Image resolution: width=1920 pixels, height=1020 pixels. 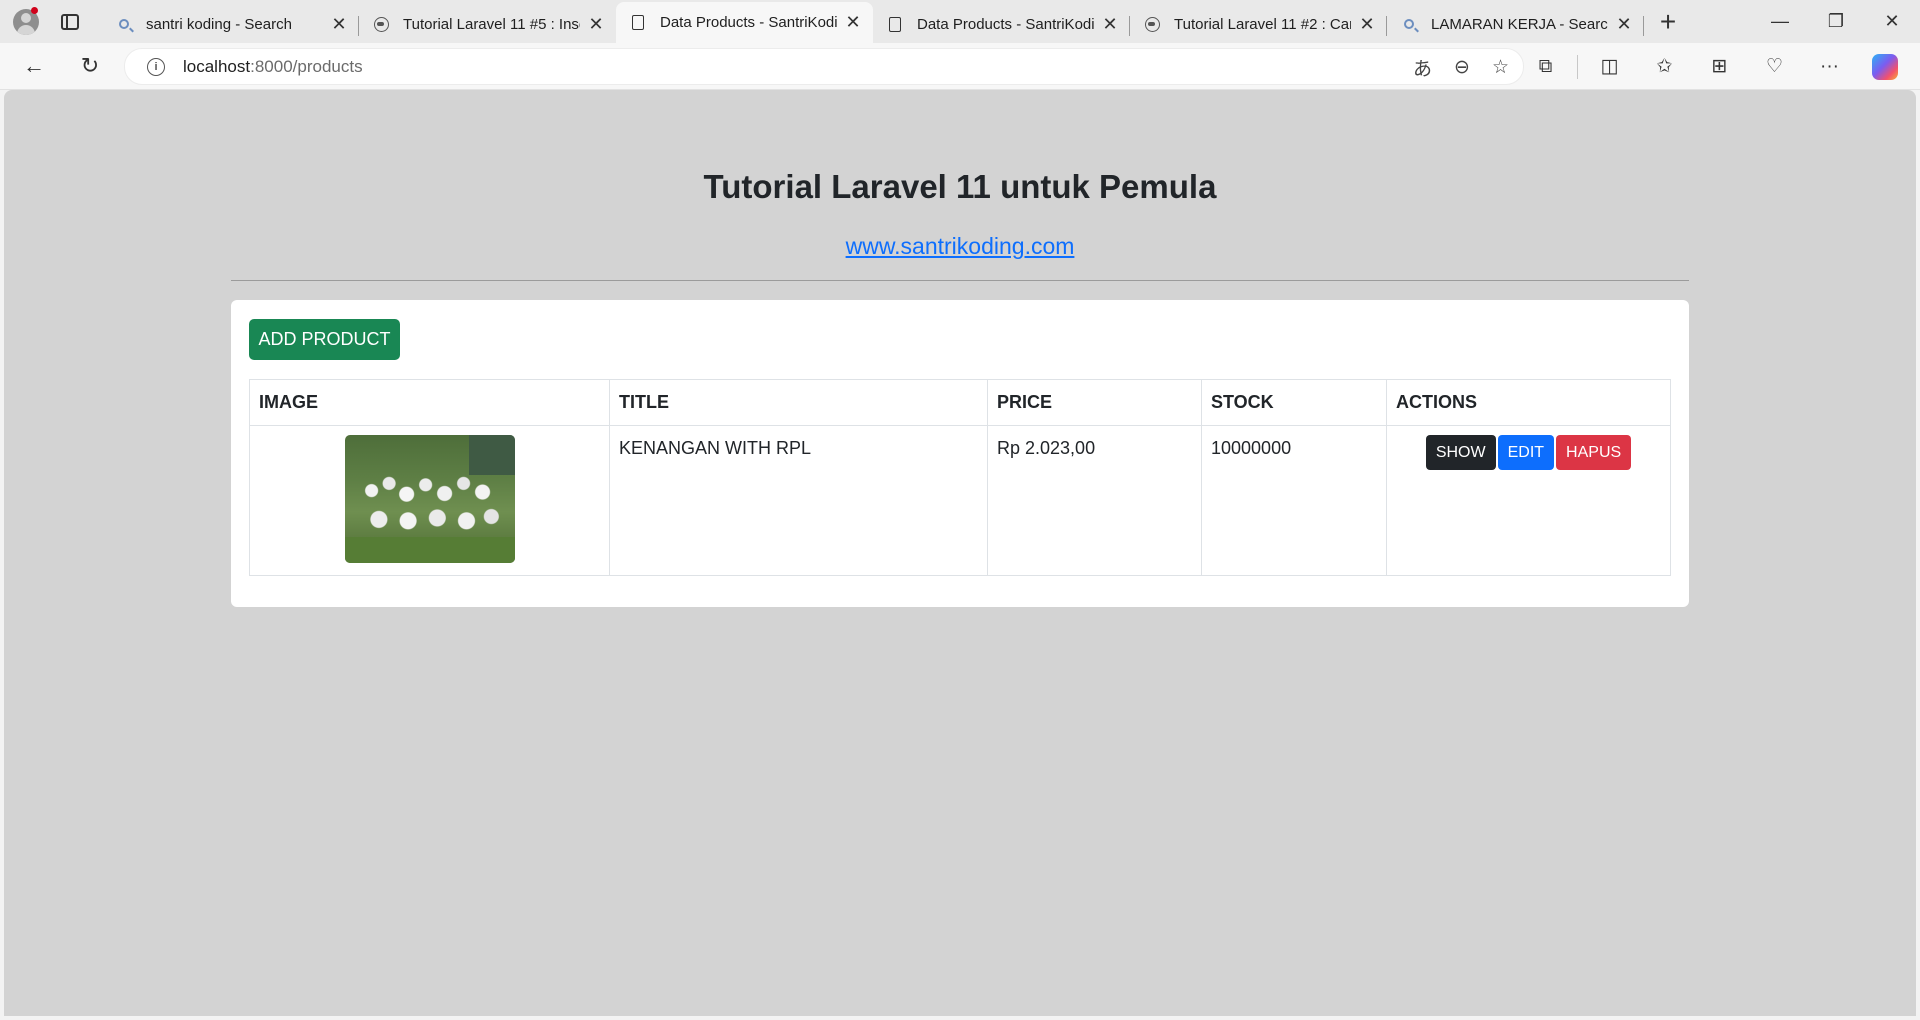 I want to click on tab-title: LAMARAN KERJA - Search, so click(x=1519, y=24).